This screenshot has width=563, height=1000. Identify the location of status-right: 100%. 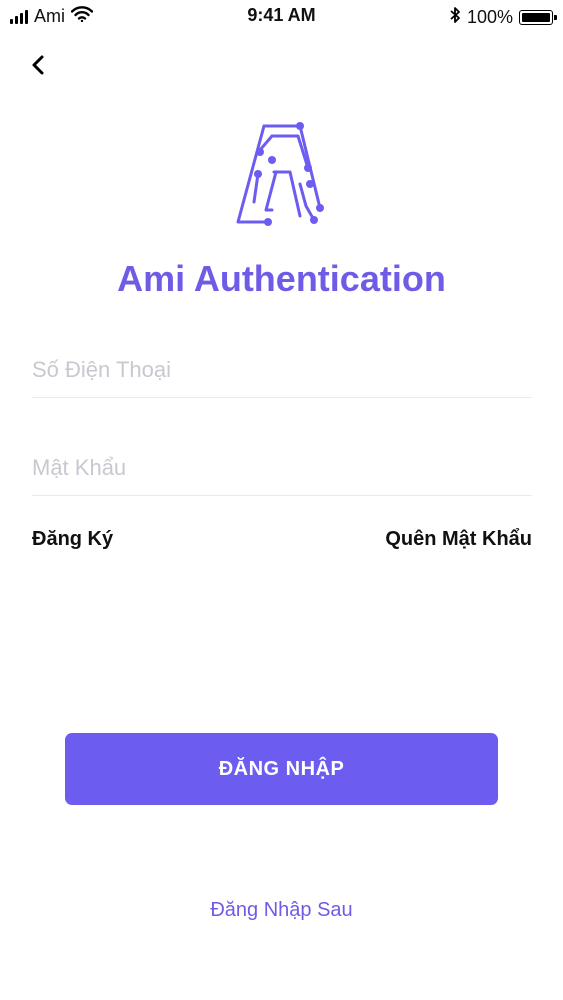
(503, 17).